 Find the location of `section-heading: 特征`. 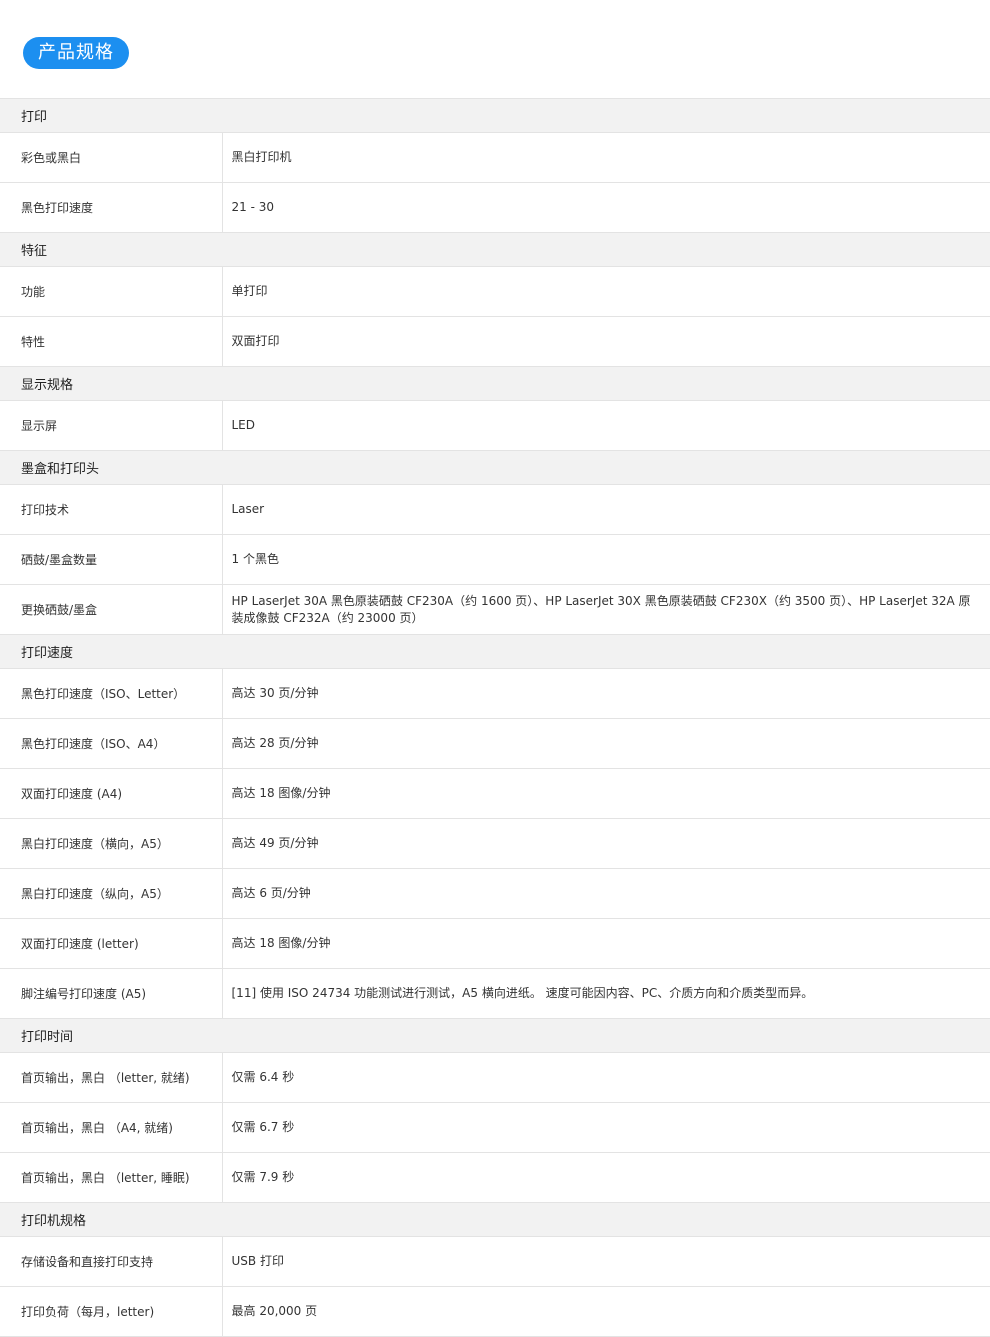

section-heading: 特征 is located at coordinates (495, 249).